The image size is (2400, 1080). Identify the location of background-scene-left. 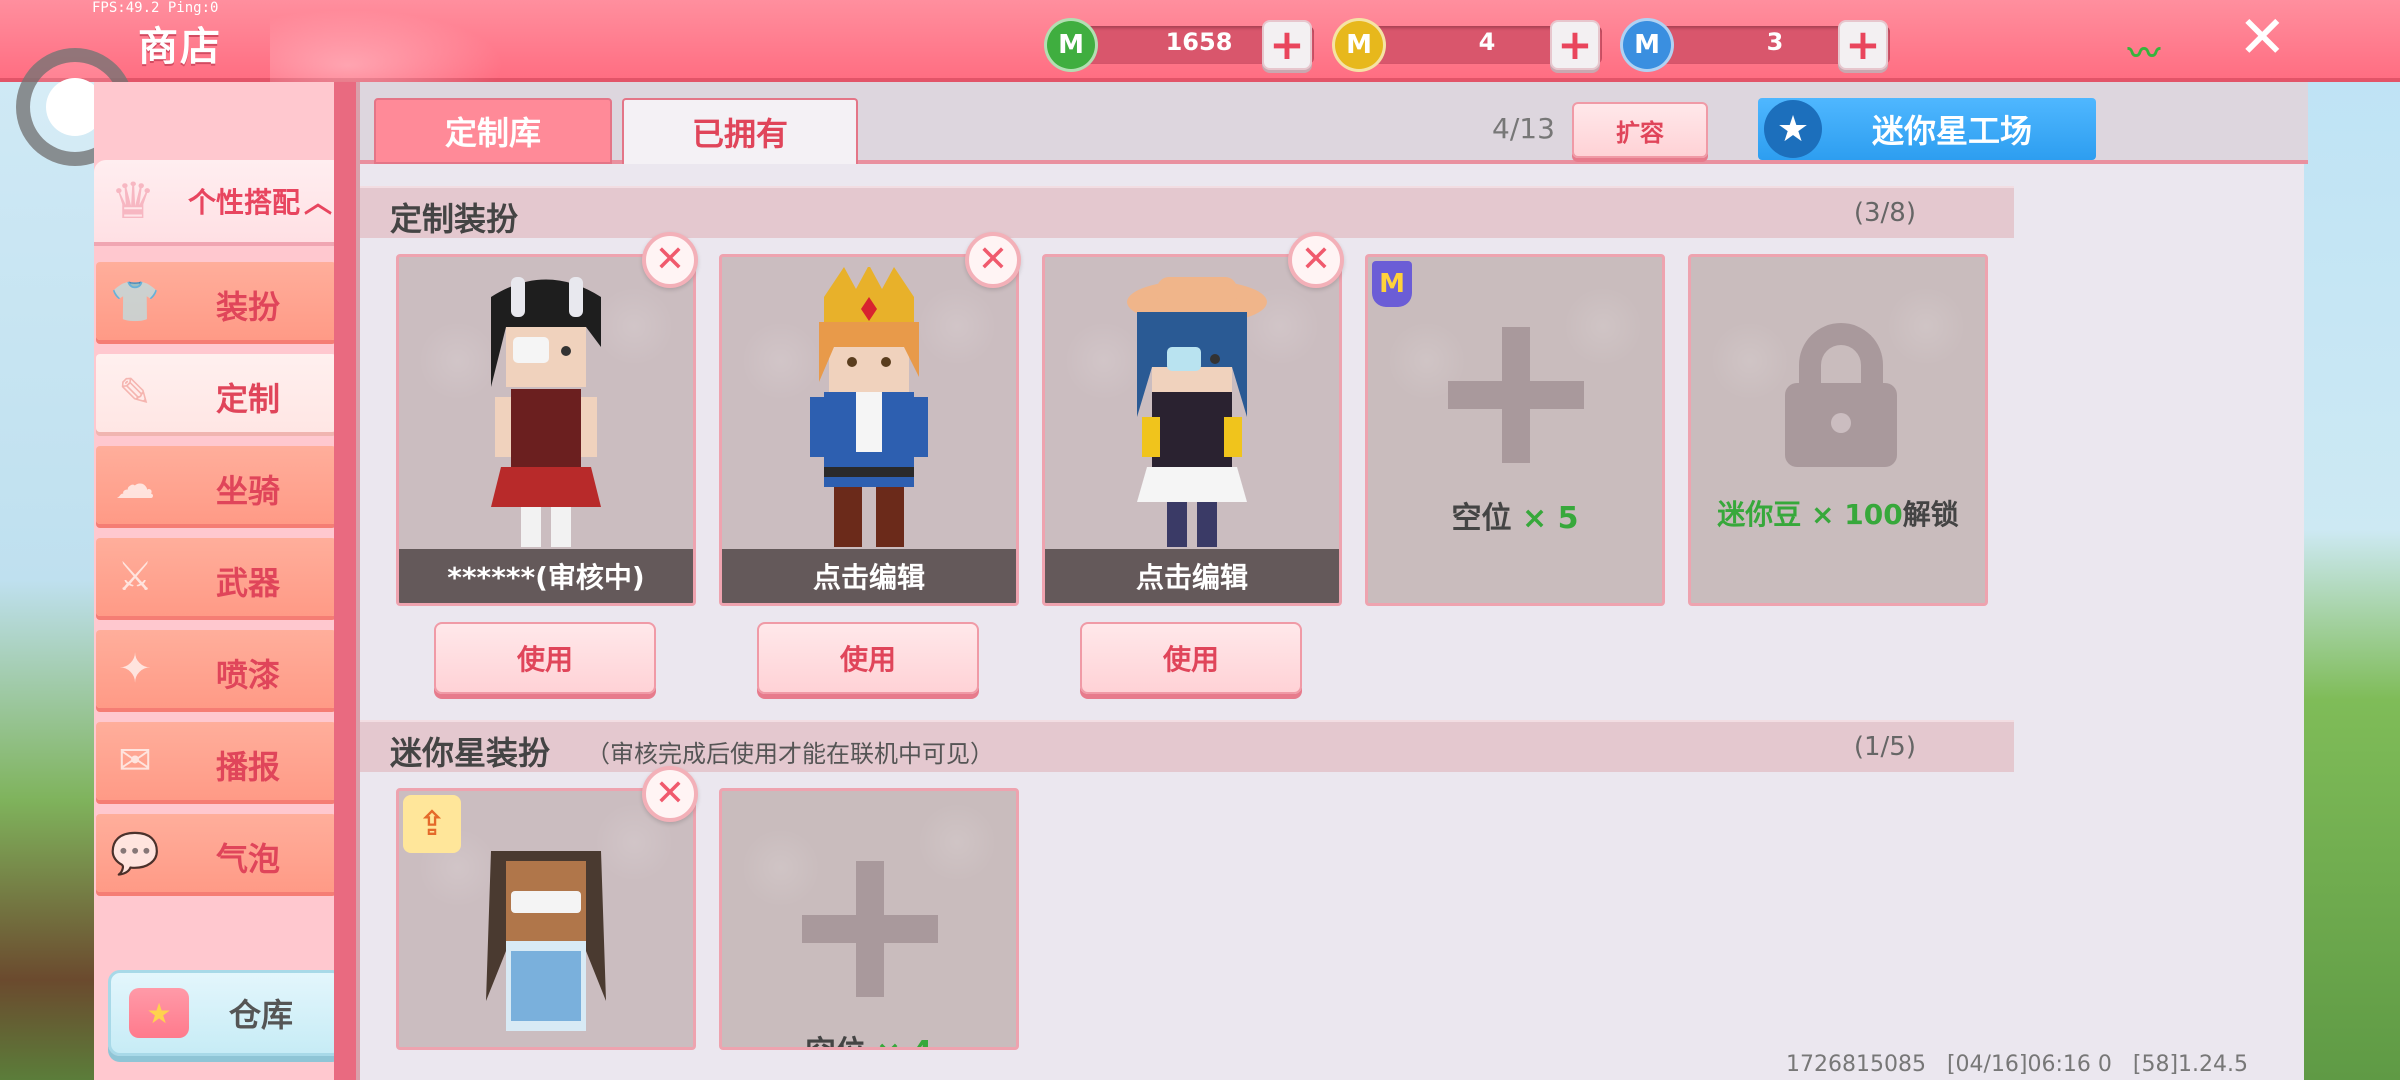
(50, 580).